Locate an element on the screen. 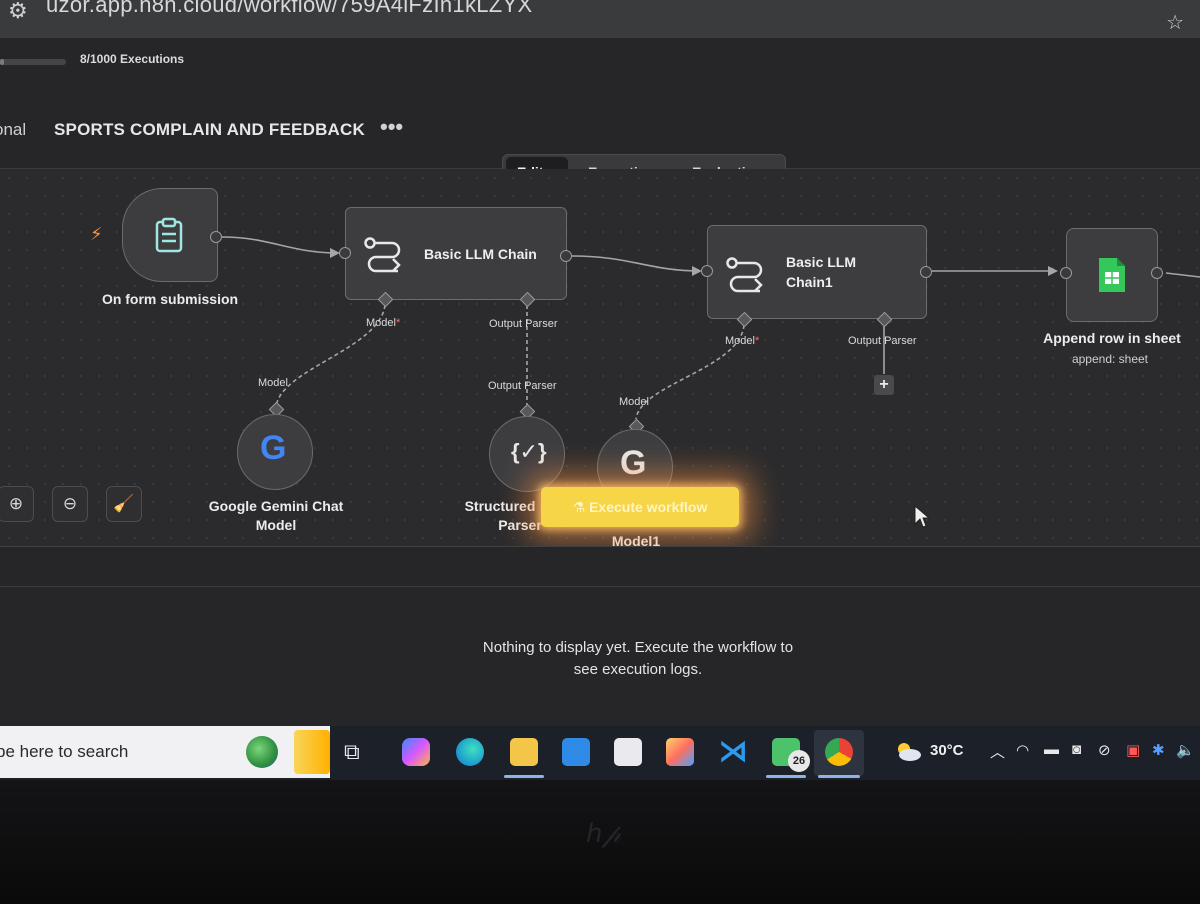 The height and width of the screenshot is (904, 1200). node-title-basic-llm-chain1: Basic LLM Chain1 is located at coordinates (821, 272).